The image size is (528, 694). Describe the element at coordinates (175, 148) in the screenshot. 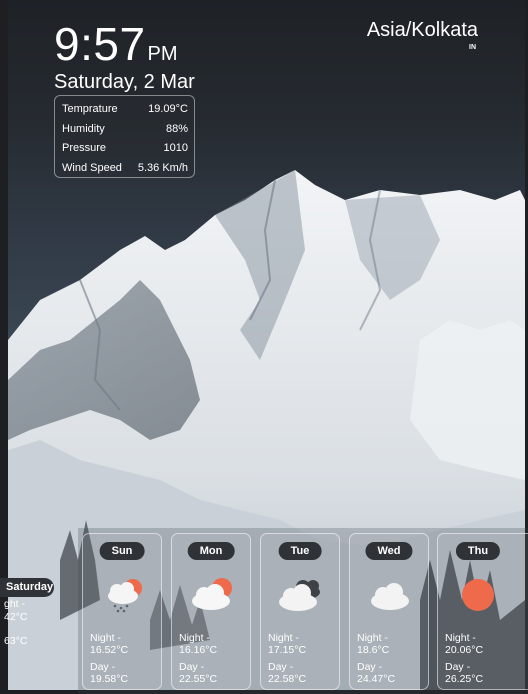

I see `stat-value: 1010` at that location.